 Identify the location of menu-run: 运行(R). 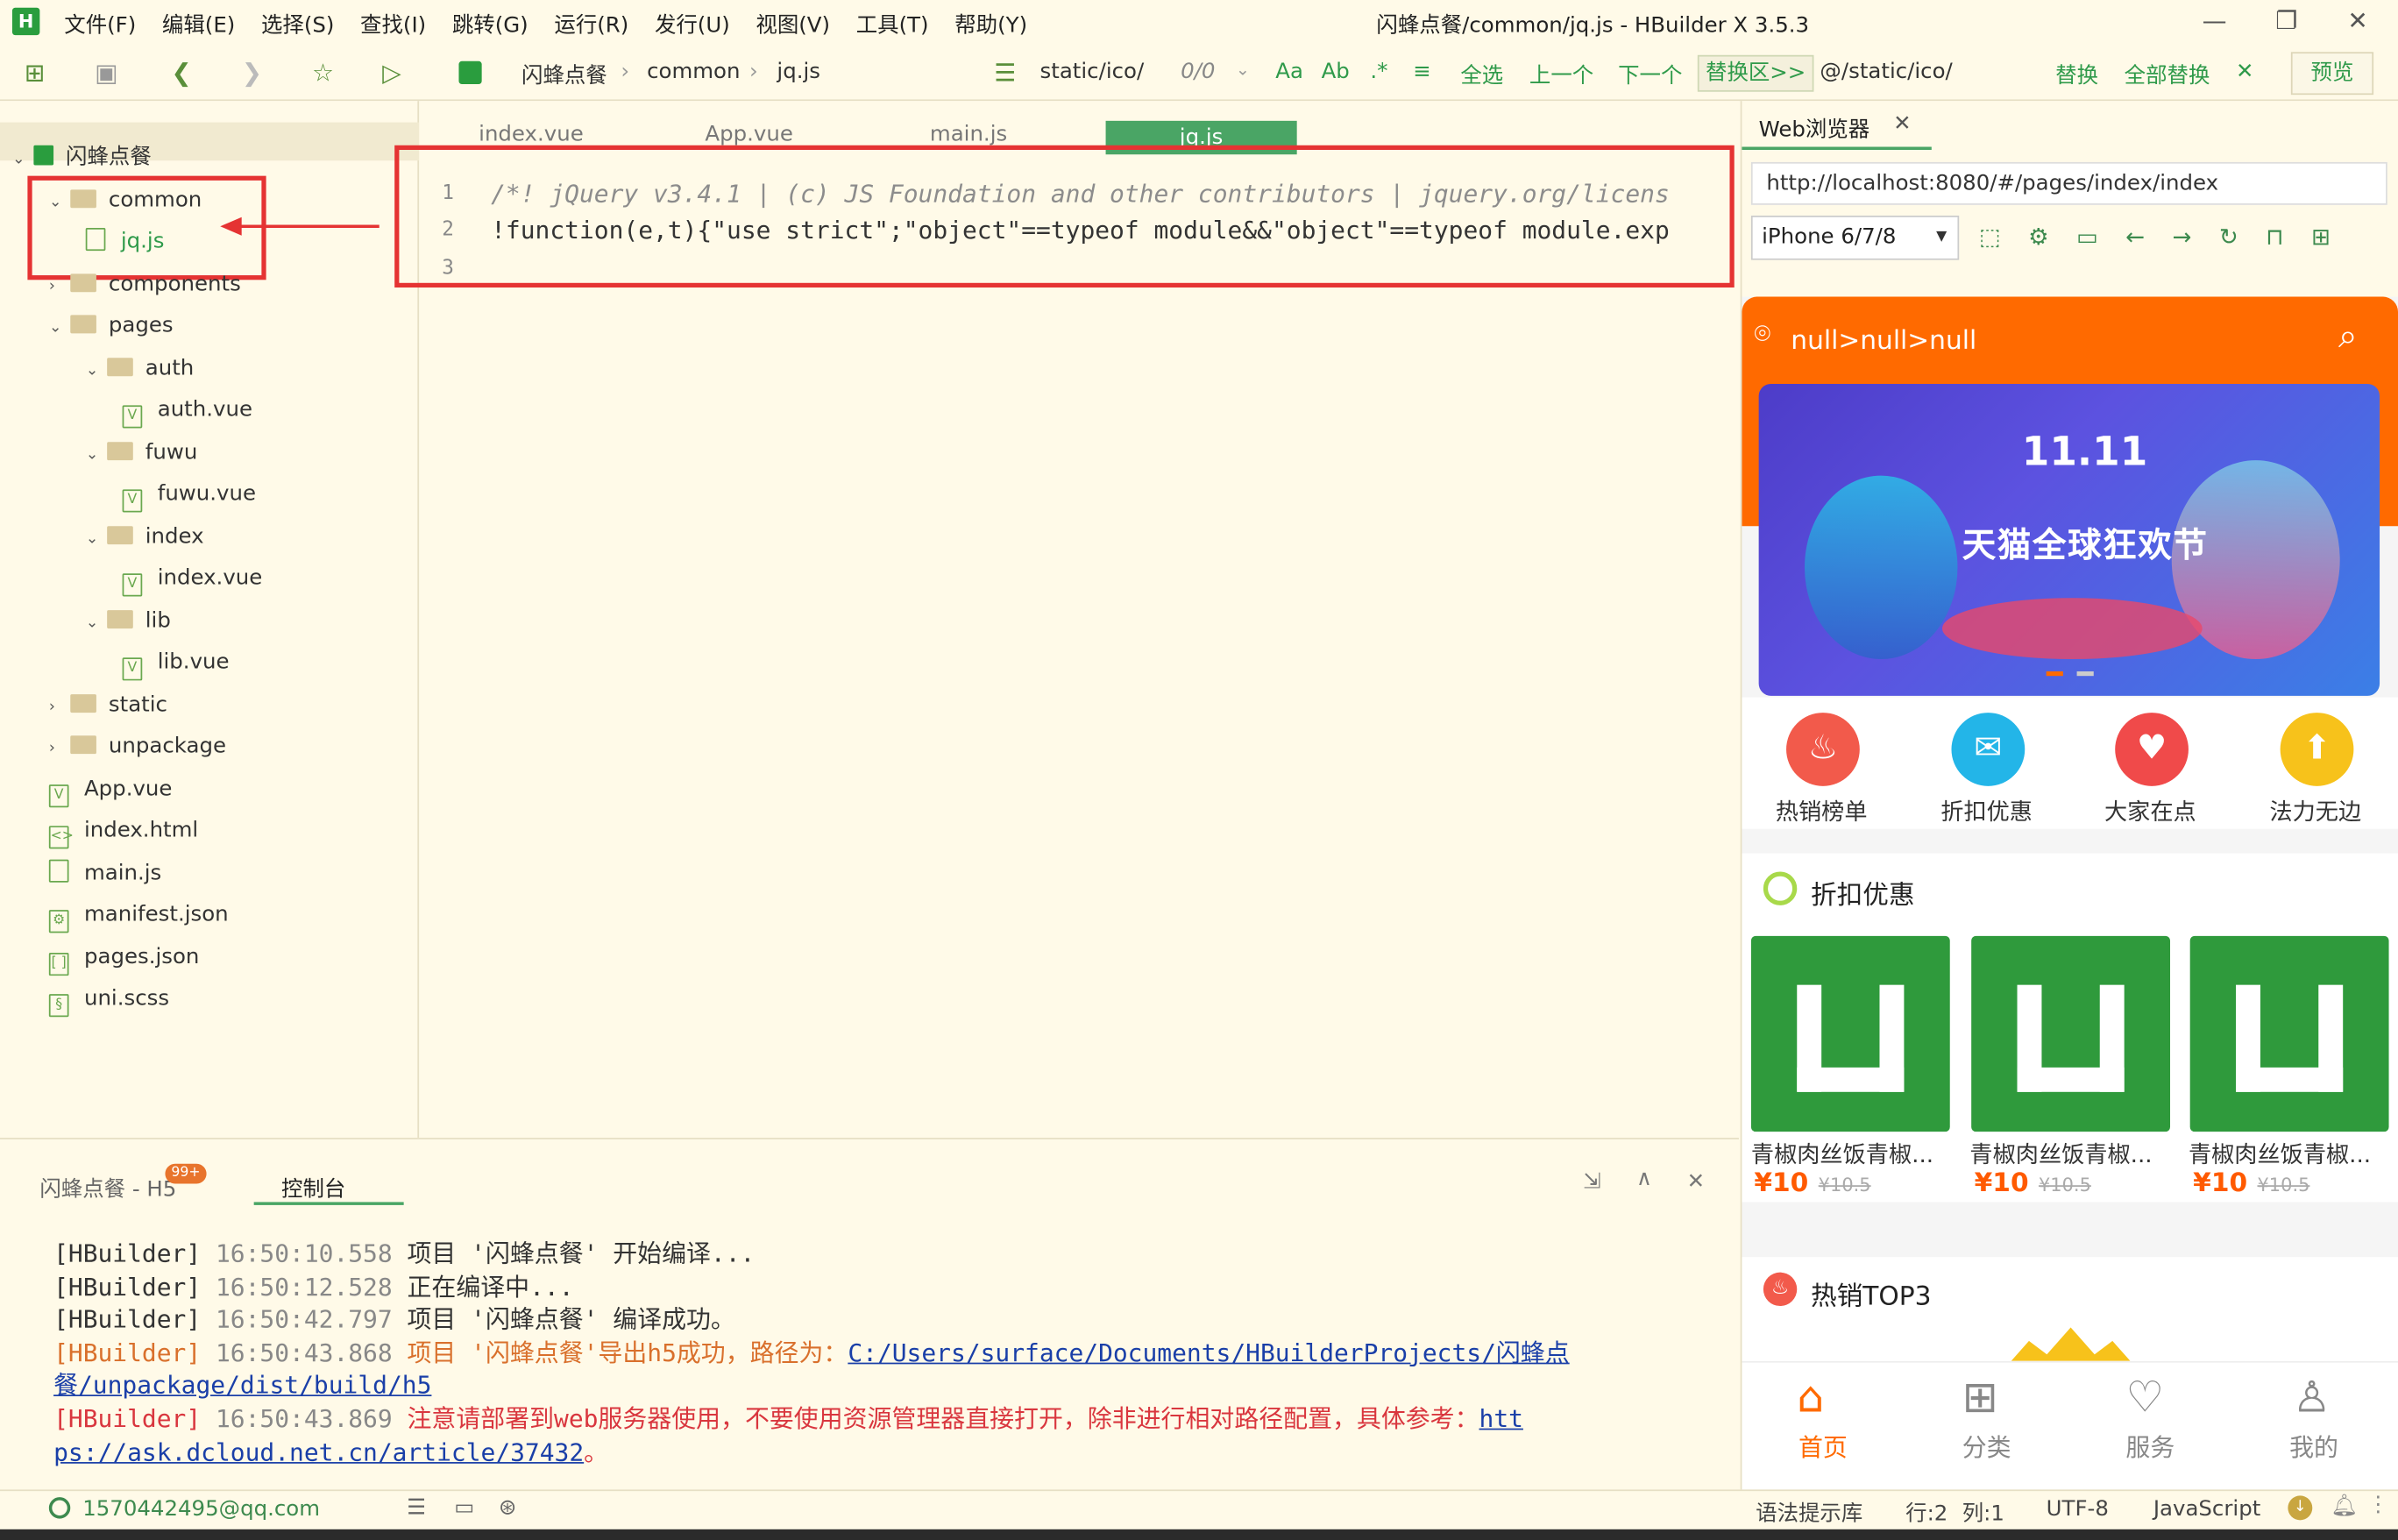
(591, 24).